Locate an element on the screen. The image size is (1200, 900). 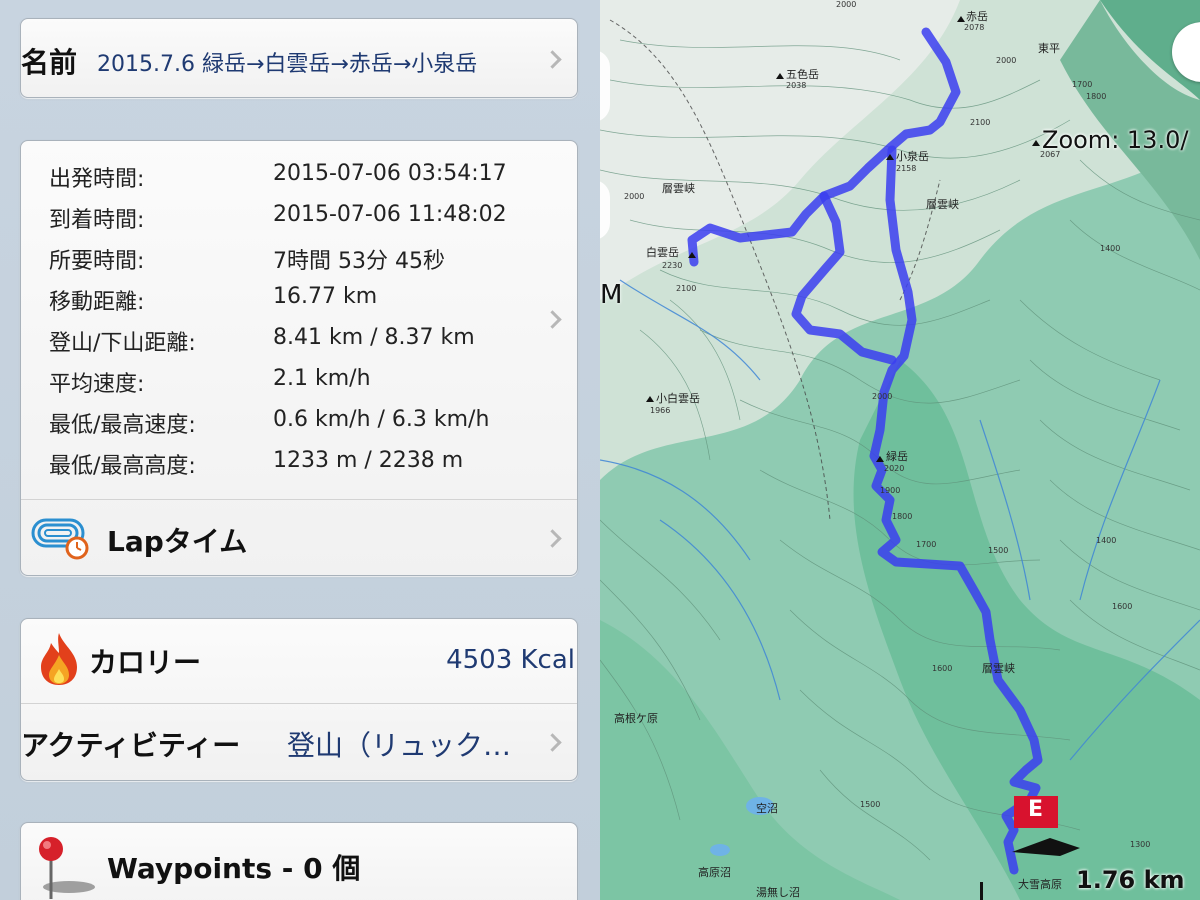
stat-row-avg-speed: 平均速度: 2.1 km/h is located at coordinates (299, 378).